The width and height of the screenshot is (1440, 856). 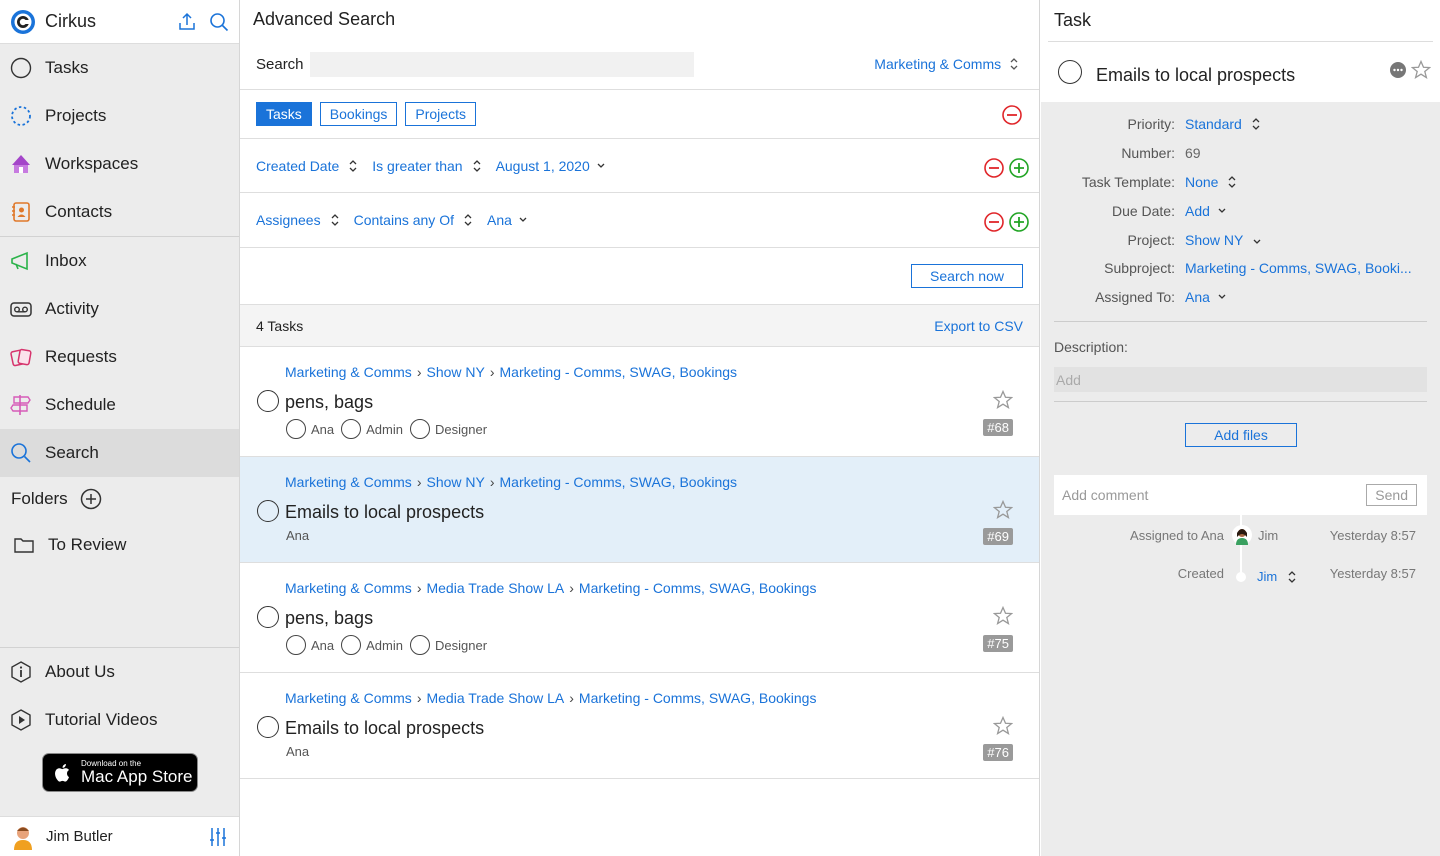 What do you see at coordinates (119, 836) in the screenshot?
I see `current-user: Jim Butler` at bounding box center [119, 836].